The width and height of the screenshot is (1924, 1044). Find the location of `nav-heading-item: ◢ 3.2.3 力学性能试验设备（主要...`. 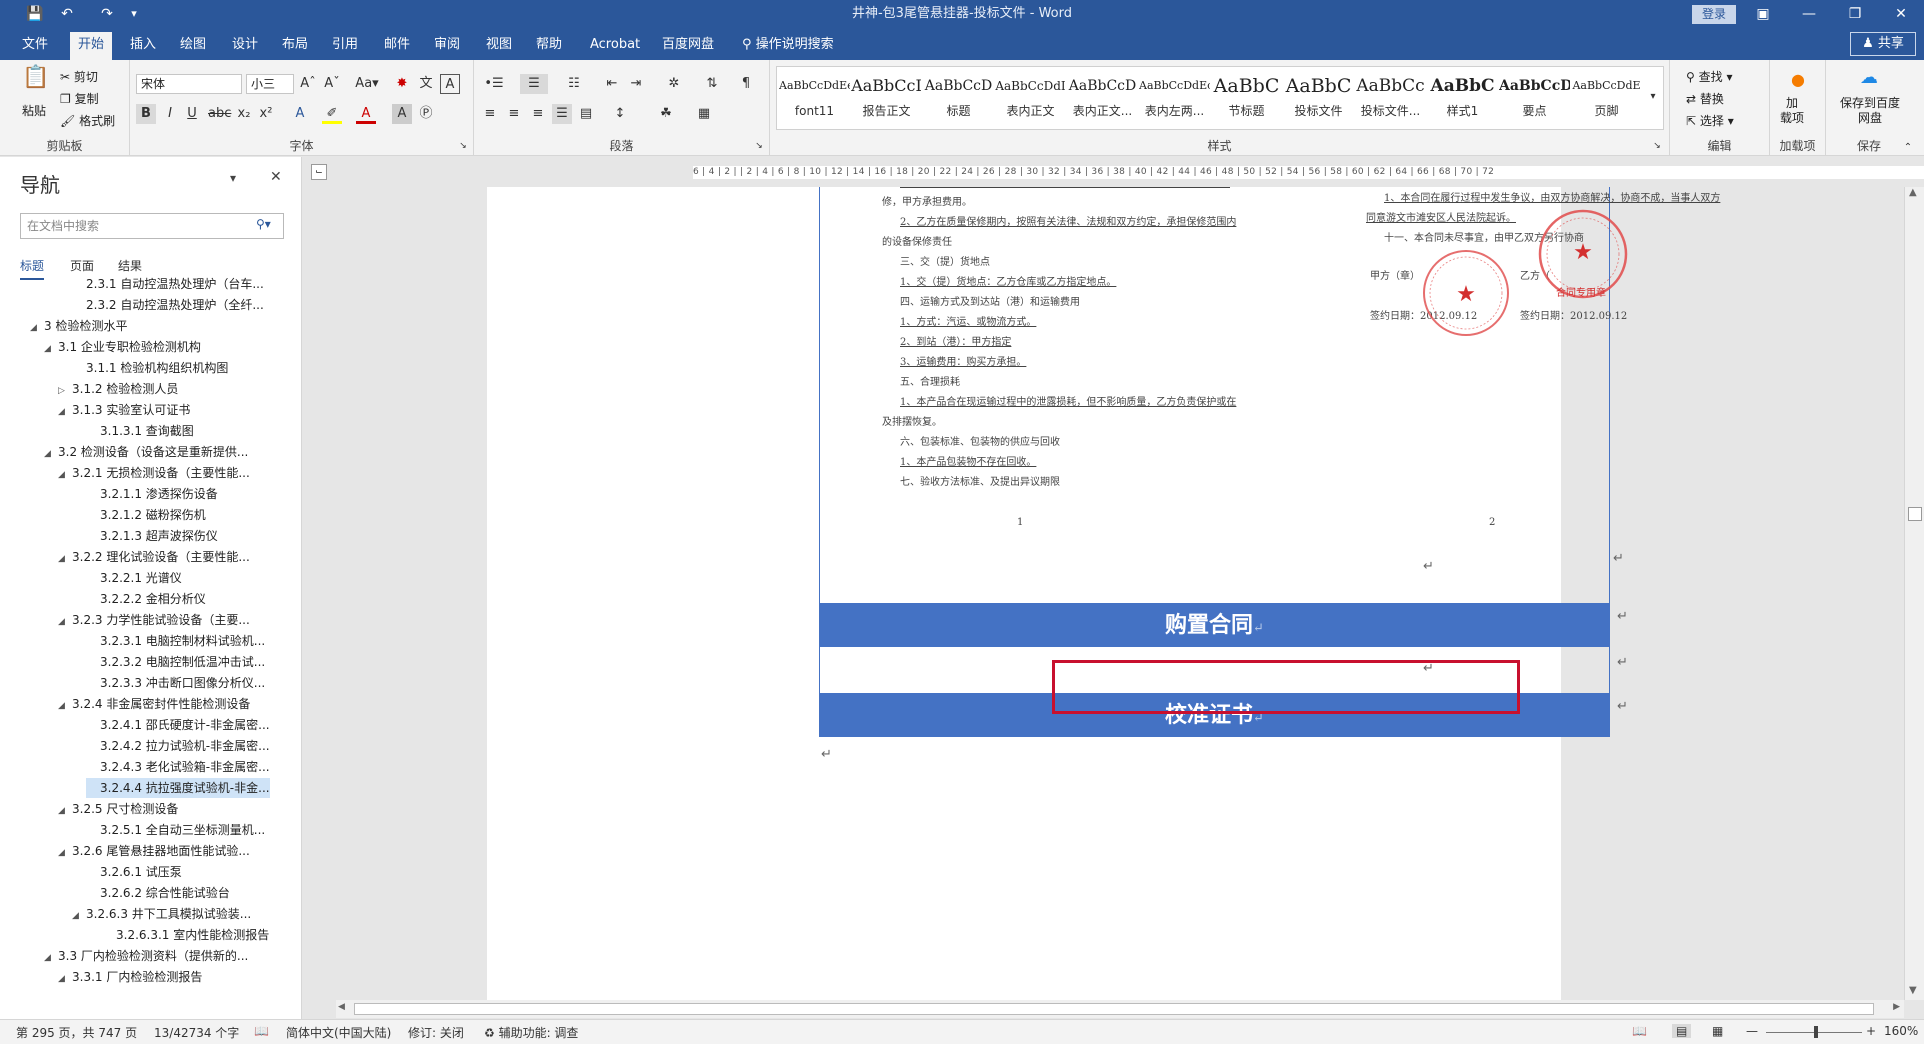

nav-heading-item: ◢ 3.2.3 力学性能试验设备（主要... is located at coordinates (154, 620).